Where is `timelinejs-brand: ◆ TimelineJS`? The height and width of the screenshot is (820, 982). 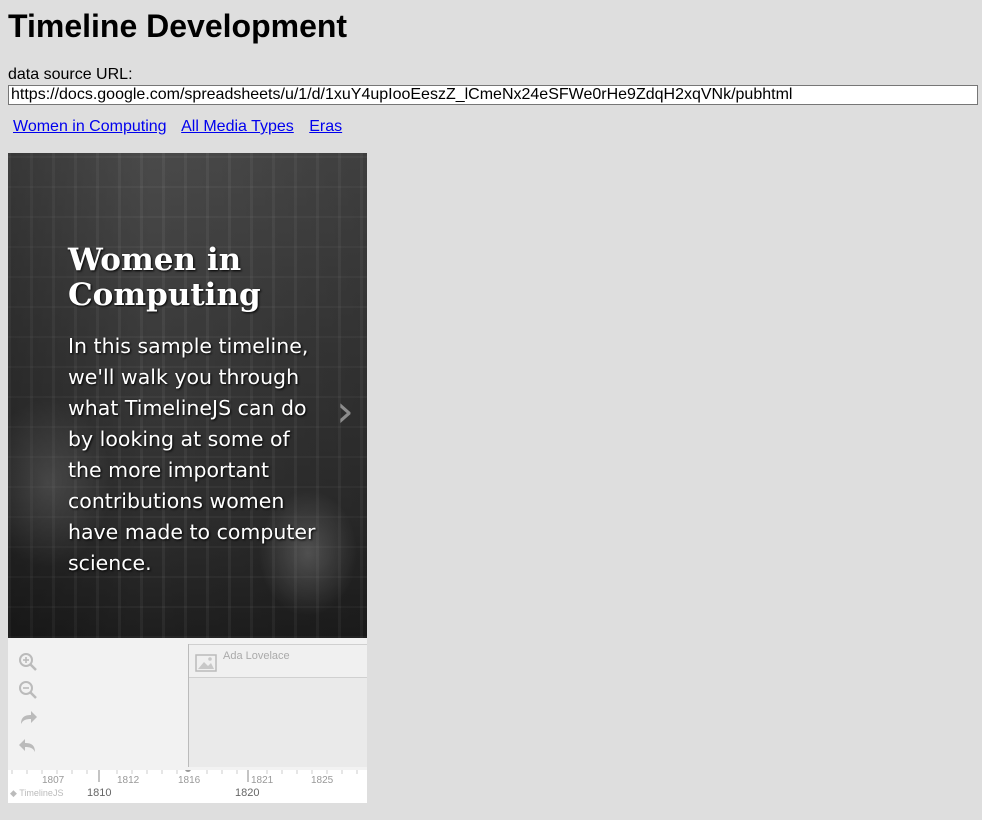
timelinejs-brand: ◆ TimelineJS is located at coordinates (36, 793).